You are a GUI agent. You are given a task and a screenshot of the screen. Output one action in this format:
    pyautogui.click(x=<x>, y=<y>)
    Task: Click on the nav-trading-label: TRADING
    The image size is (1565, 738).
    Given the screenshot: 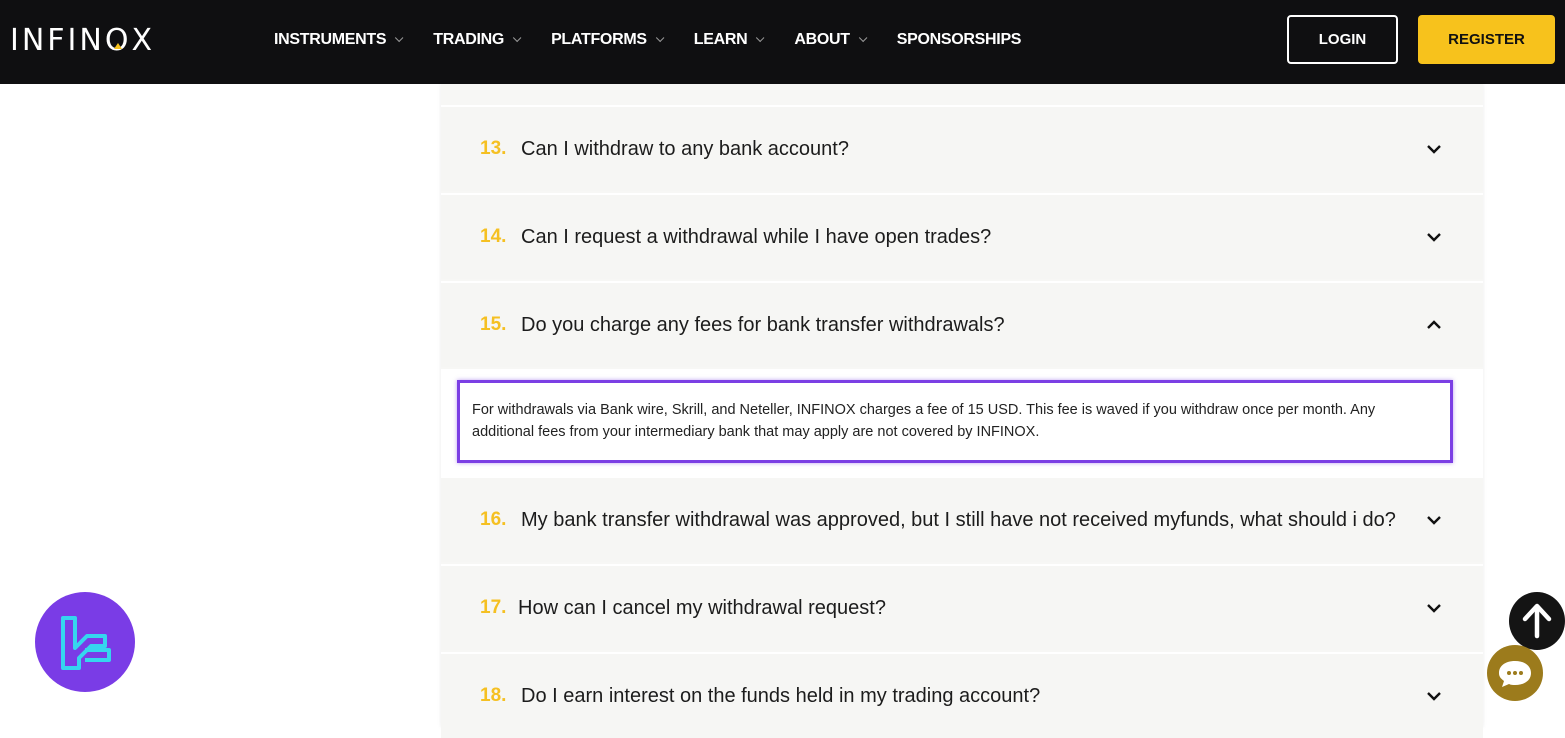 What is the action you would take?
    pyautogui.click(x=469, y=39)
    